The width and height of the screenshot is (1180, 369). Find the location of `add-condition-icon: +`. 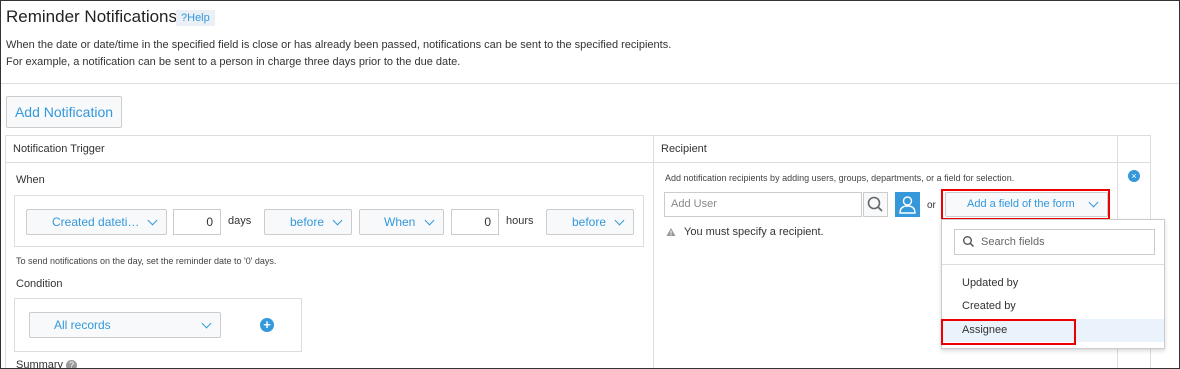

add-condition-icon: + is located at coordinates (267, 325).